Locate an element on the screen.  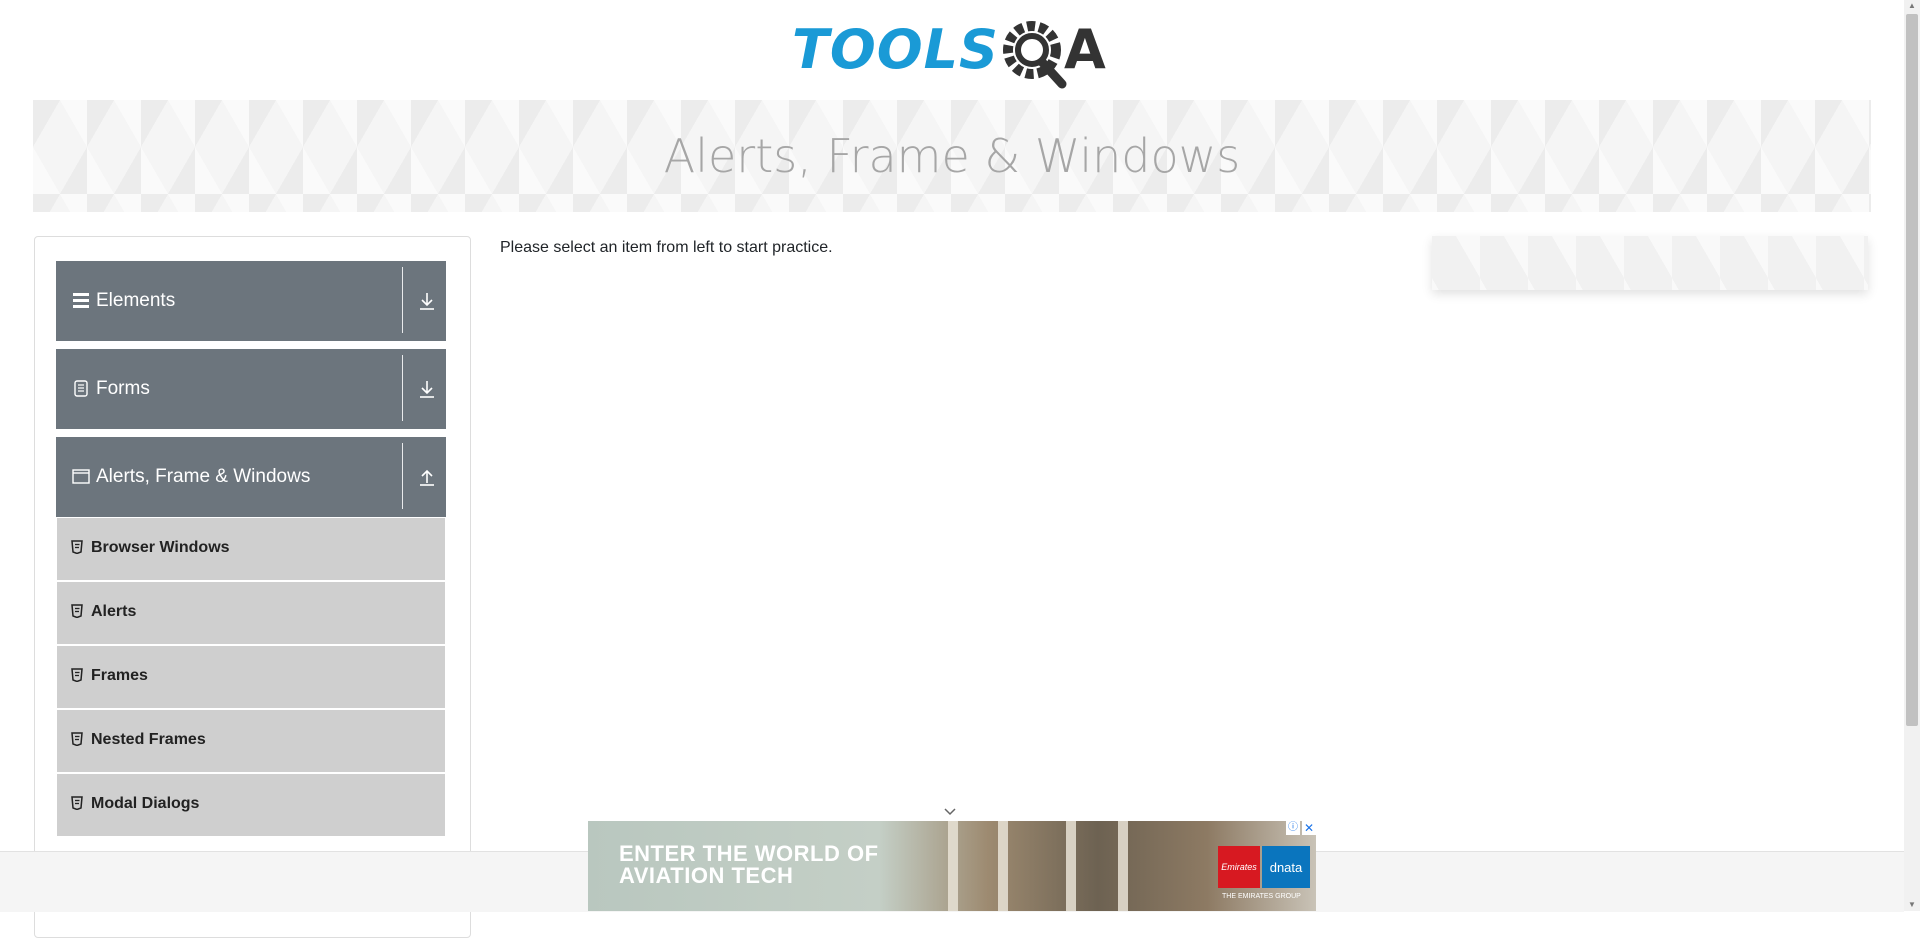
scrollbar-thumb is located at coordinates (1912, 370).